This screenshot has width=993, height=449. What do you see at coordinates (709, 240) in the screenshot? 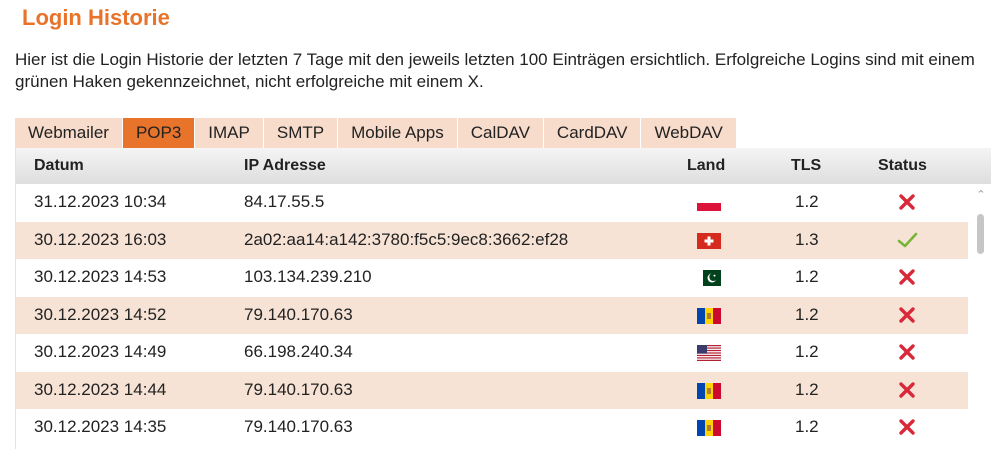
I see `switzerland-flag-icon` at bounding box center [709, 240].